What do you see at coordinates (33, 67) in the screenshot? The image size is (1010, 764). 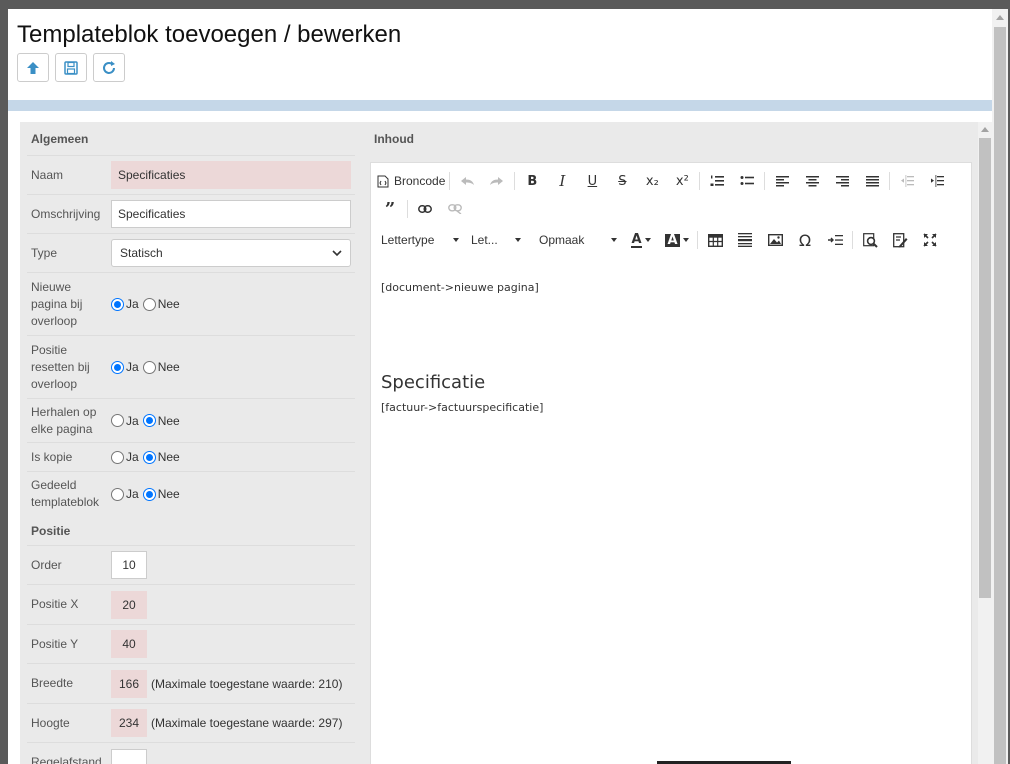 I see `move-up-button` at bounding box center [33, 67].